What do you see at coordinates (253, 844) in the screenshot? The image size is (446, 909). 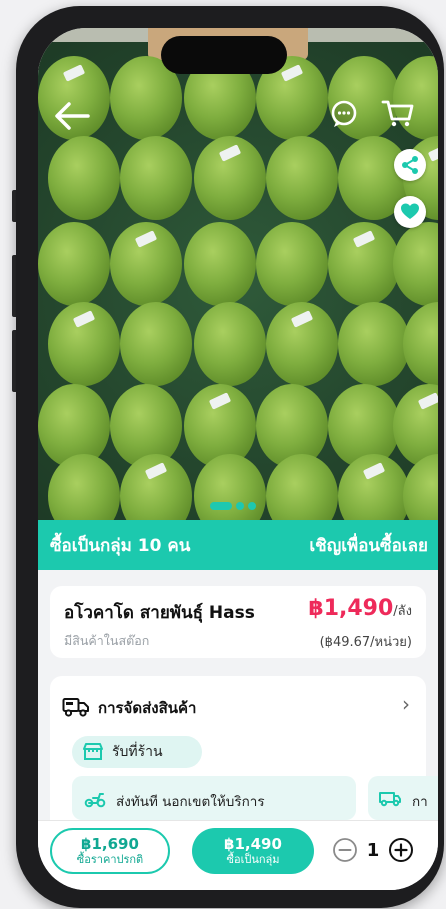 I see `group-price: ฿1,490` at bounding box center [253, 844].